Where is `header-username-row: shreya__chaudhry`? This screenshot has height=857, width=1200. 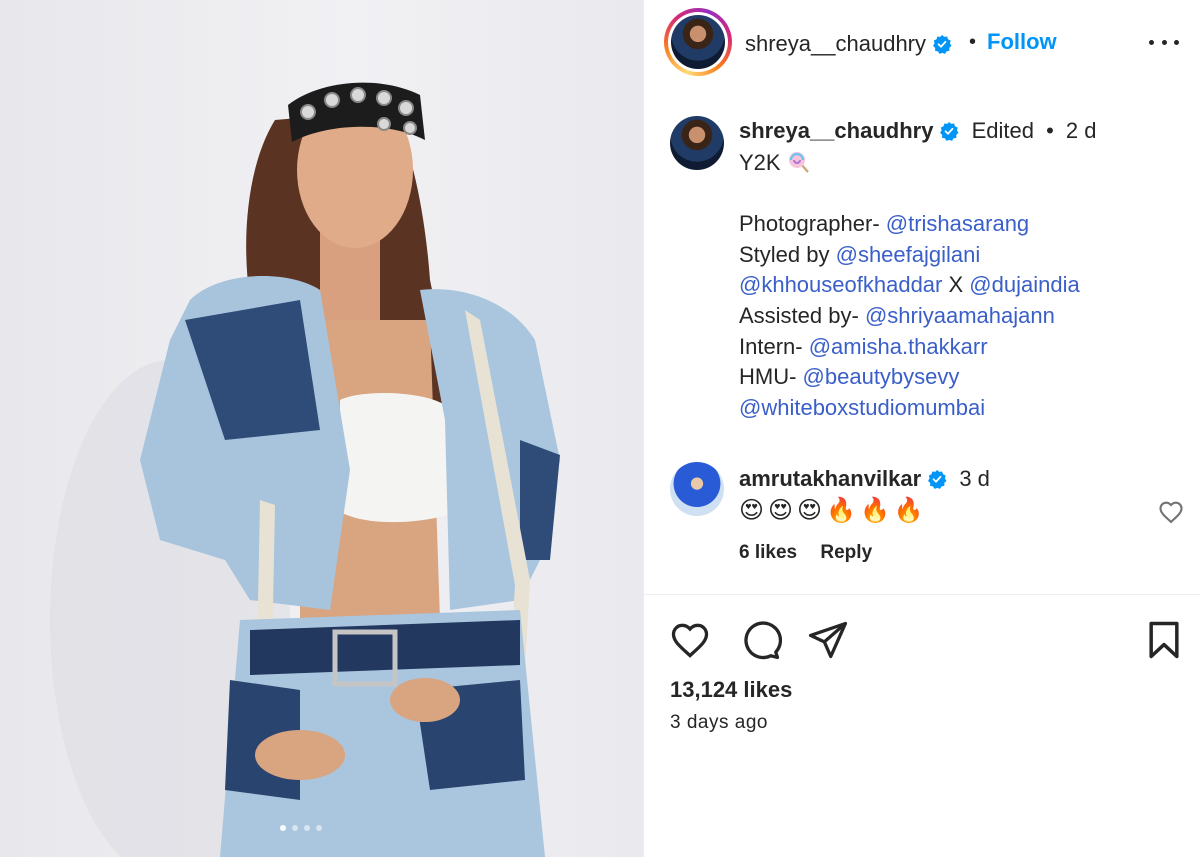
header-username-row: shreya__chaudhry is located at coordinates (848, 44).